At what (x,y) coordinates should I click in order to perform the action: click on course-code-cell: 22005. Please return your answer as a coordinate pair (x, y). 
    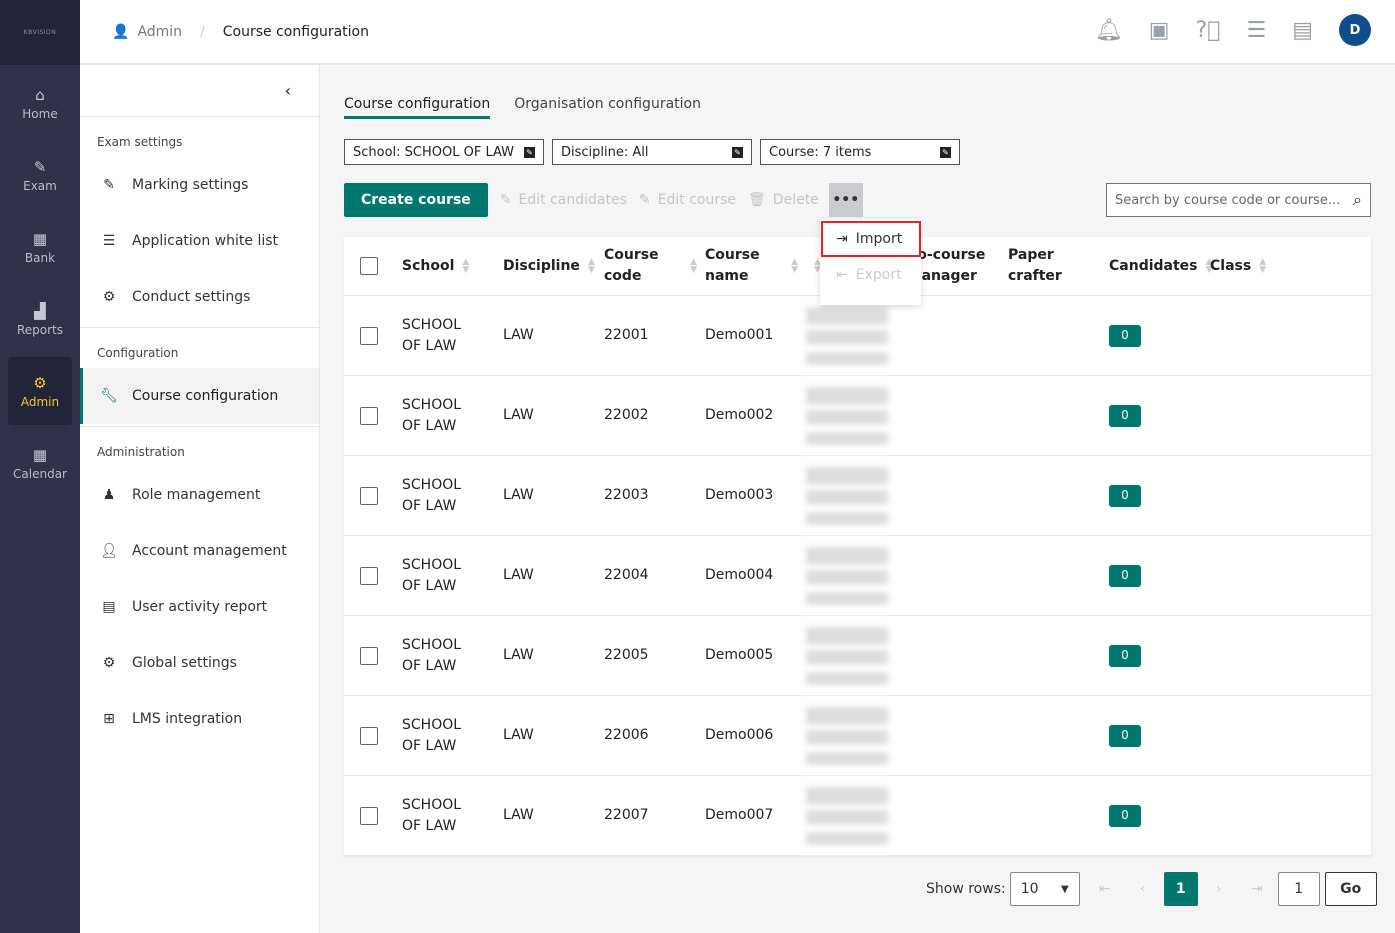
    Looking at the image, I should click on (626, 655).